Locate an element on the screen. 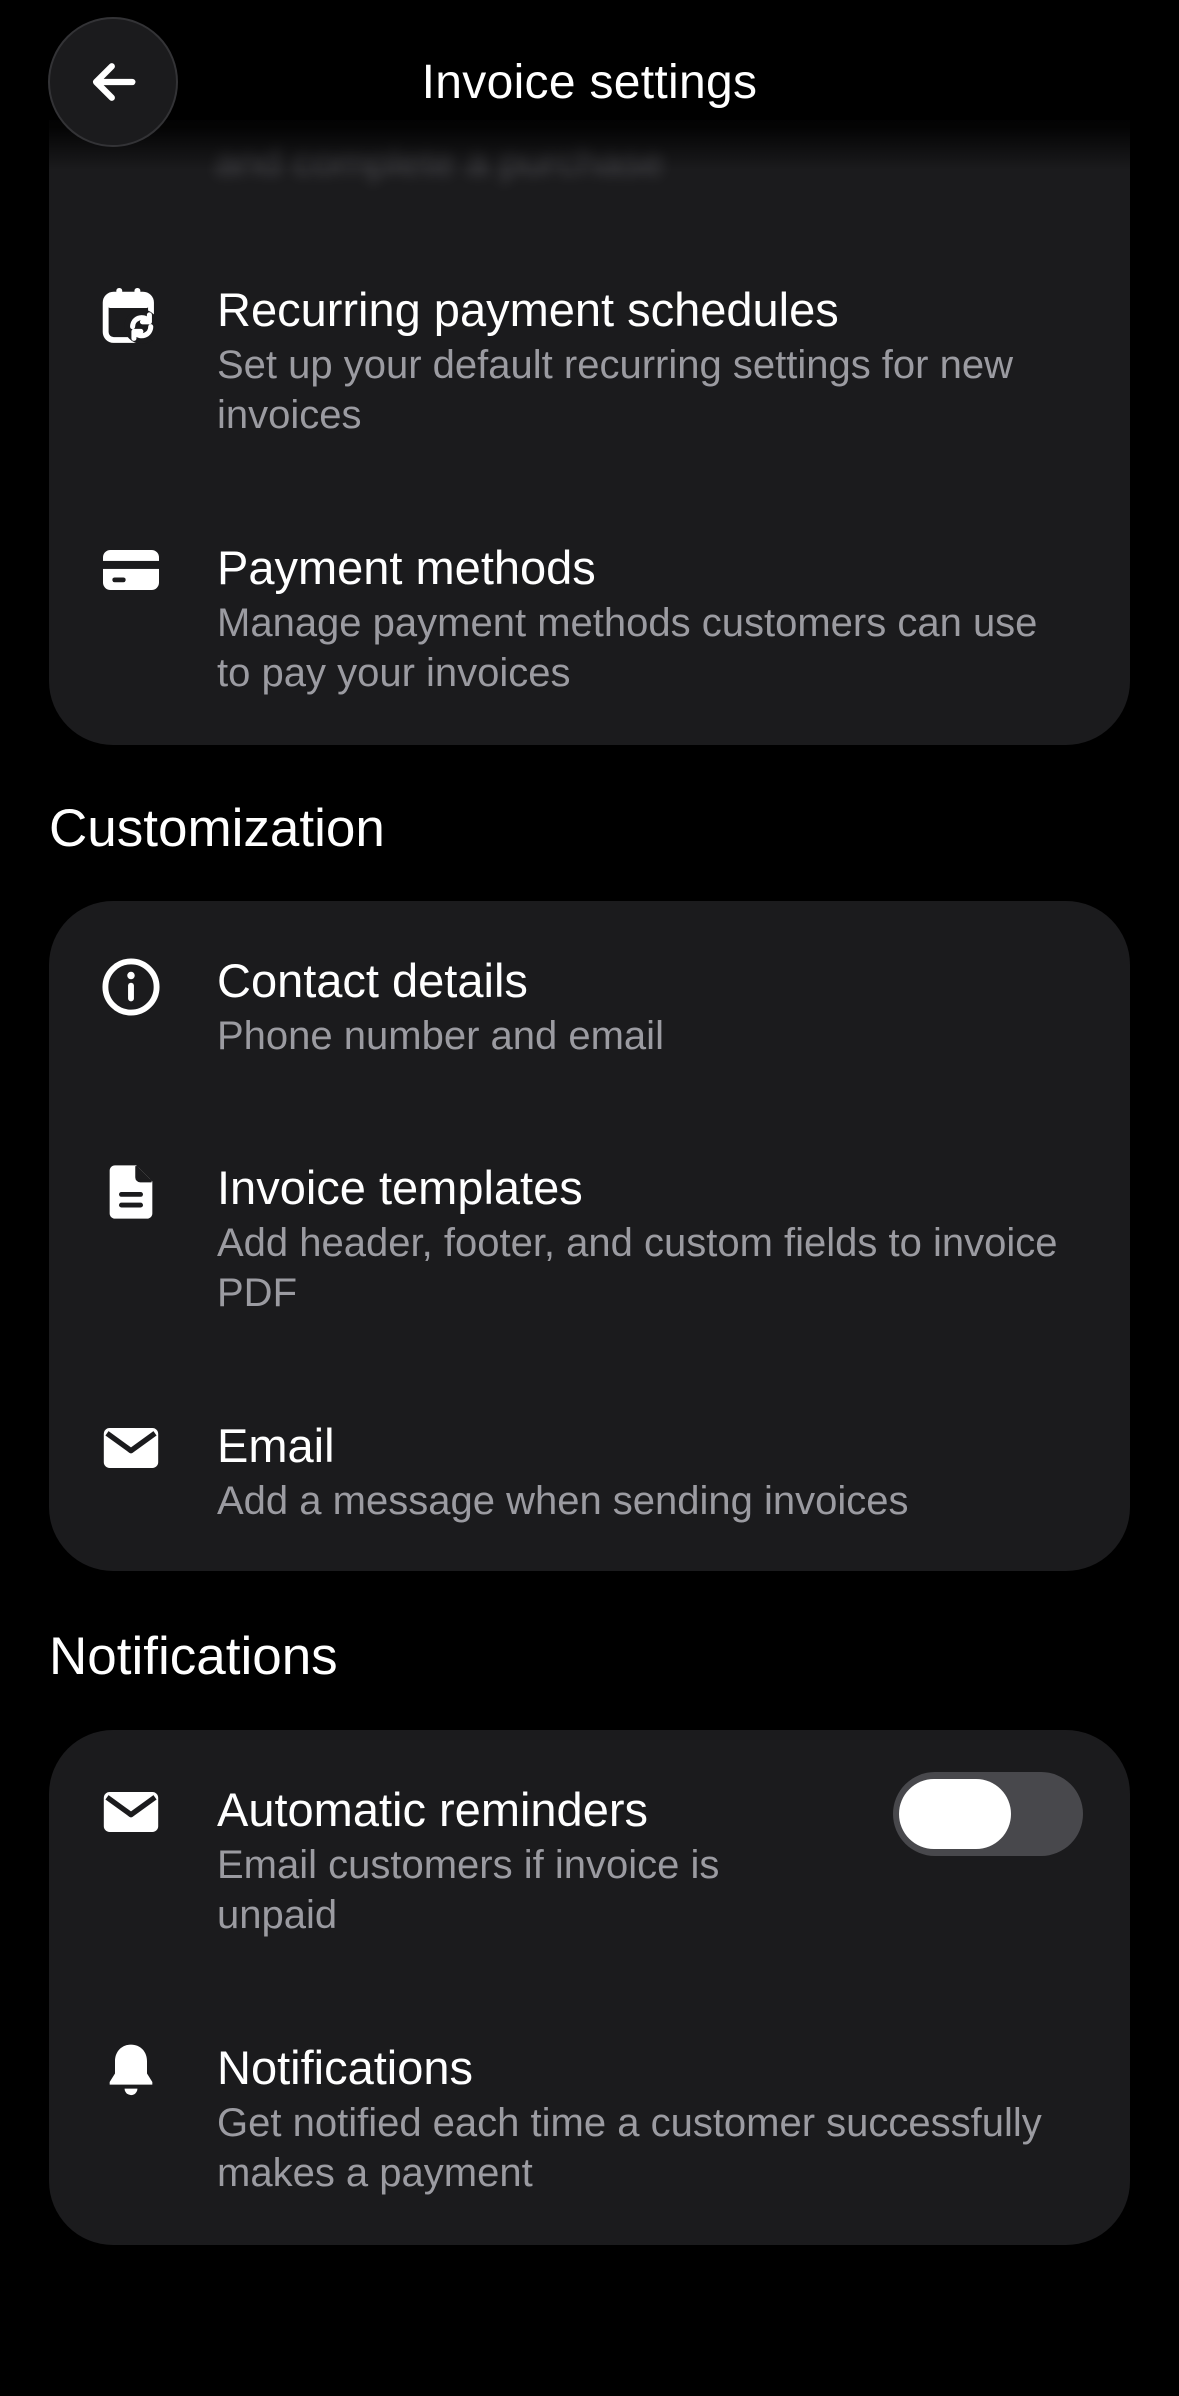  document-icon is located at coordinates (131, 1192).